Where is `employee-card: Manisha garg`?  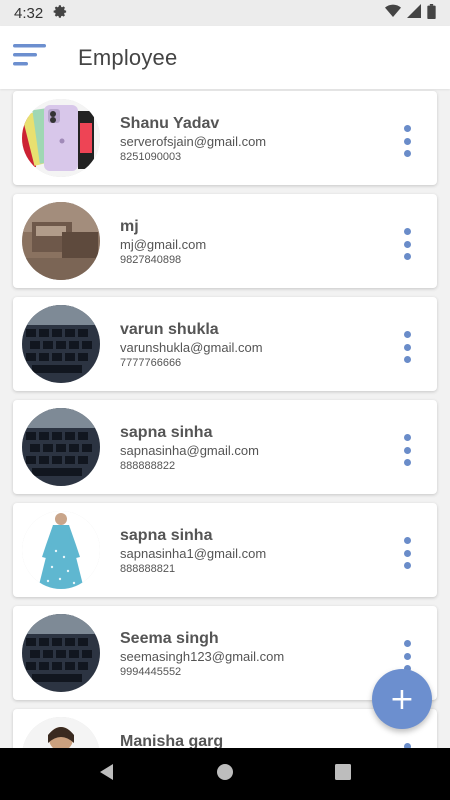 employee-card: Manisha garg is located at coordinates (225, 728).